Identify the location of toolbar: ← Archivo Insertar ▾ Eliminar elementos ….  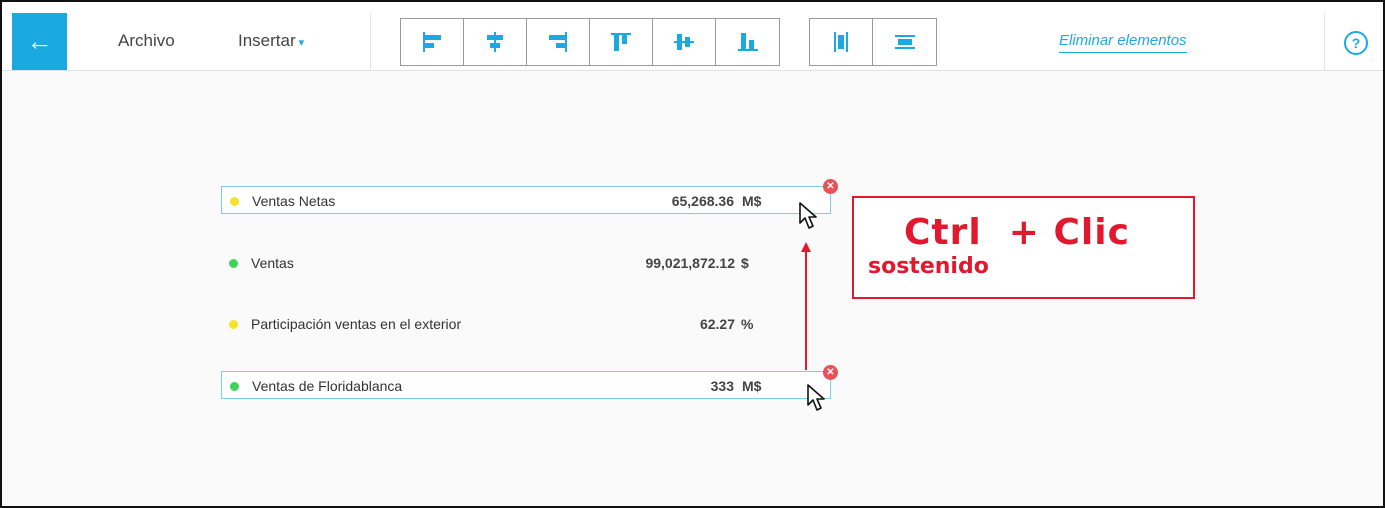
(692, 36).